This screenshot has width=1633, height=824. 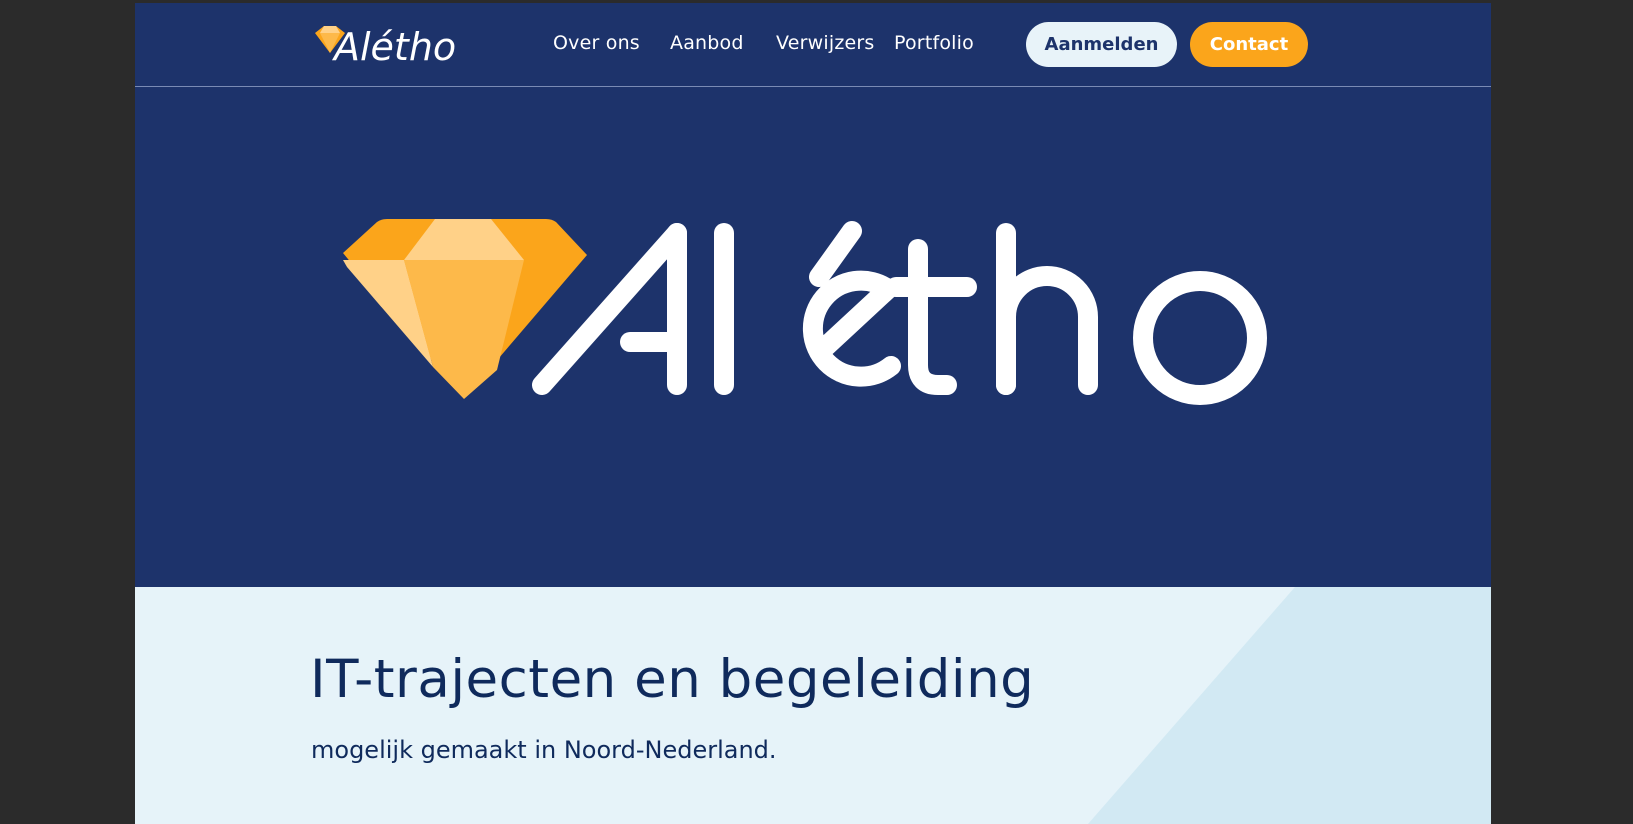 I want to click on contact-button: Contact, so click(x=1249, y=44).